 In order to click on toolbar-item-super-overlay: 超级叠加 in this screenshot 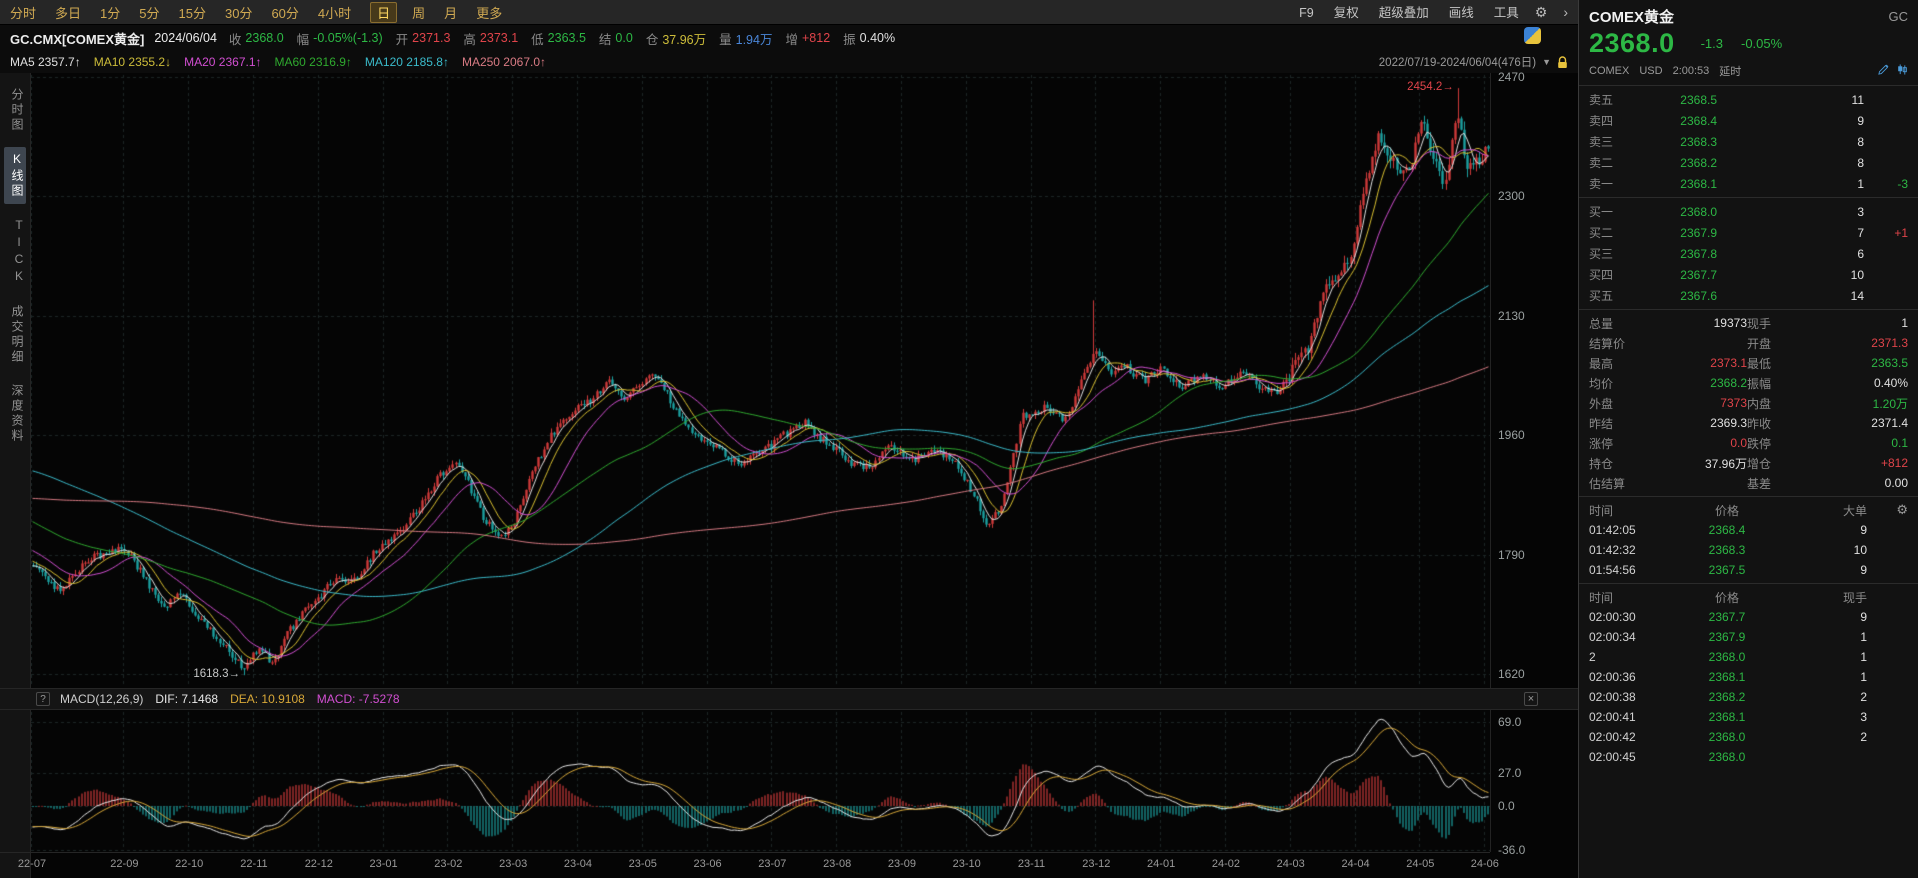, I will do `click(1404, 13)`.